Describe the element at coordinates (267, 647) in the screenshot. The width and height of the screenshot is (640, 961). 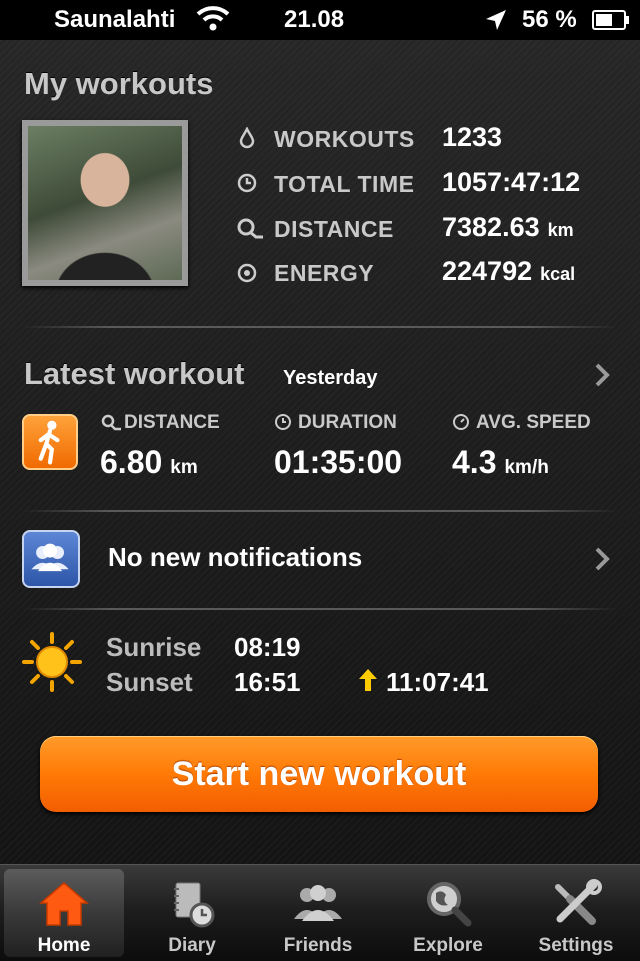
I see `sunrise-time: 08:19` at that location.